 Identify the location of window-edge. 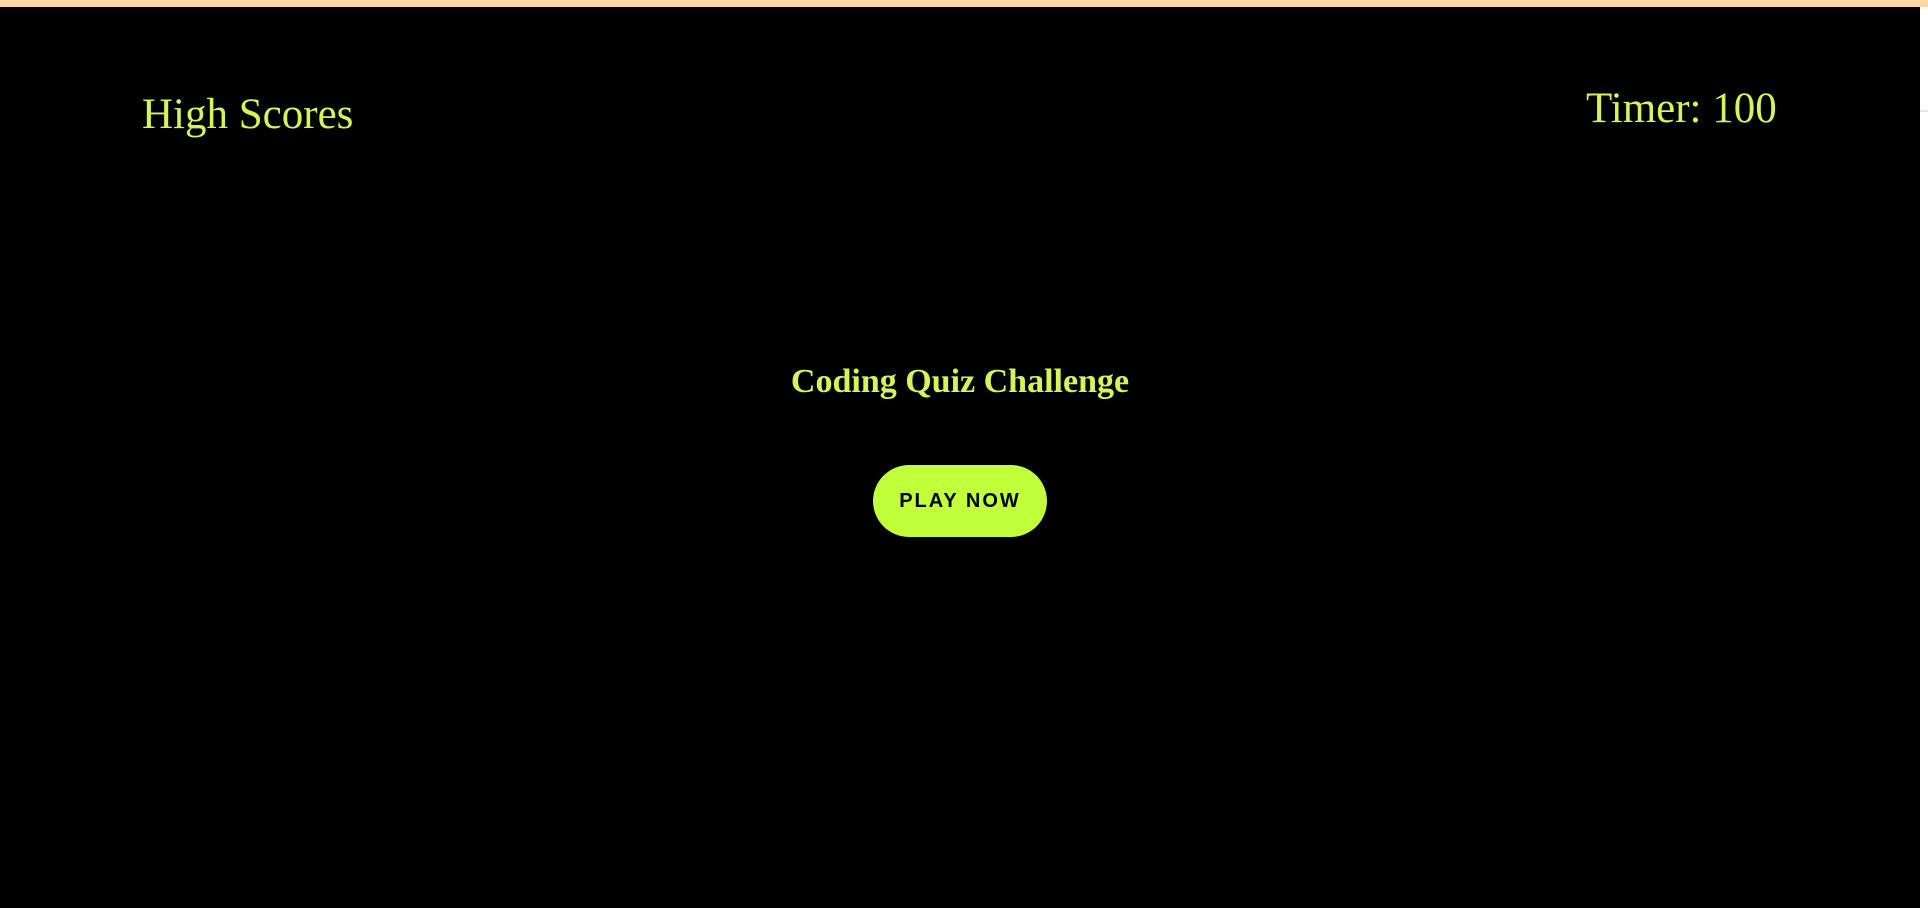
(1924, 457).